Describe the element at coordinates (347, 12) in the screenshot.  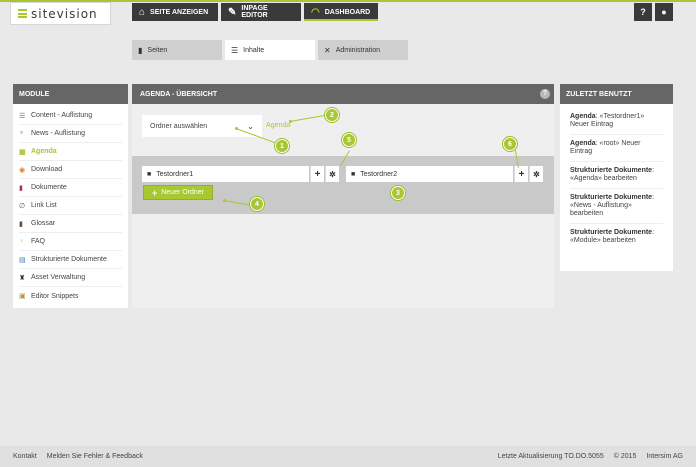
I see `dashboard-label: DASHBOARD` at that location.